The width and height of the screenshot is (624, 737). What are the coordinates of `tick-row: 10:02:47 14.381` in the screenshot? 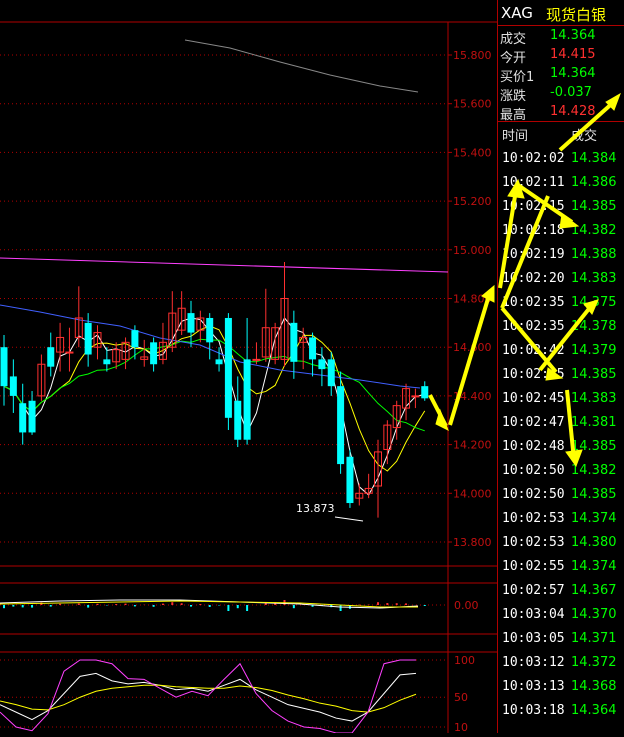 It's located at (561, 424).